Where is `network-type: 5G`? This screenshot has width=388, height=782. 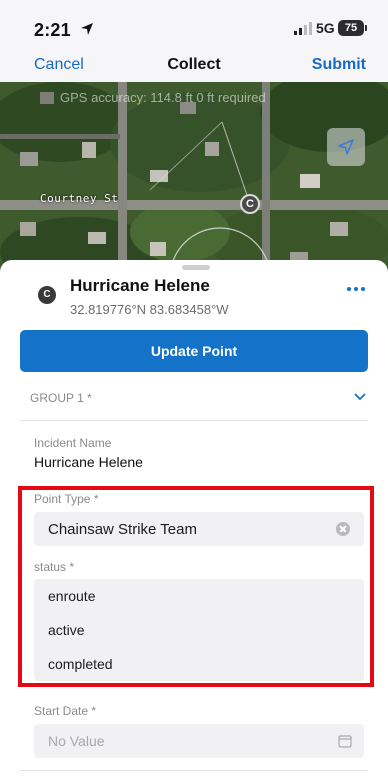 network-type: 5G is located at coordinates (325, 28).